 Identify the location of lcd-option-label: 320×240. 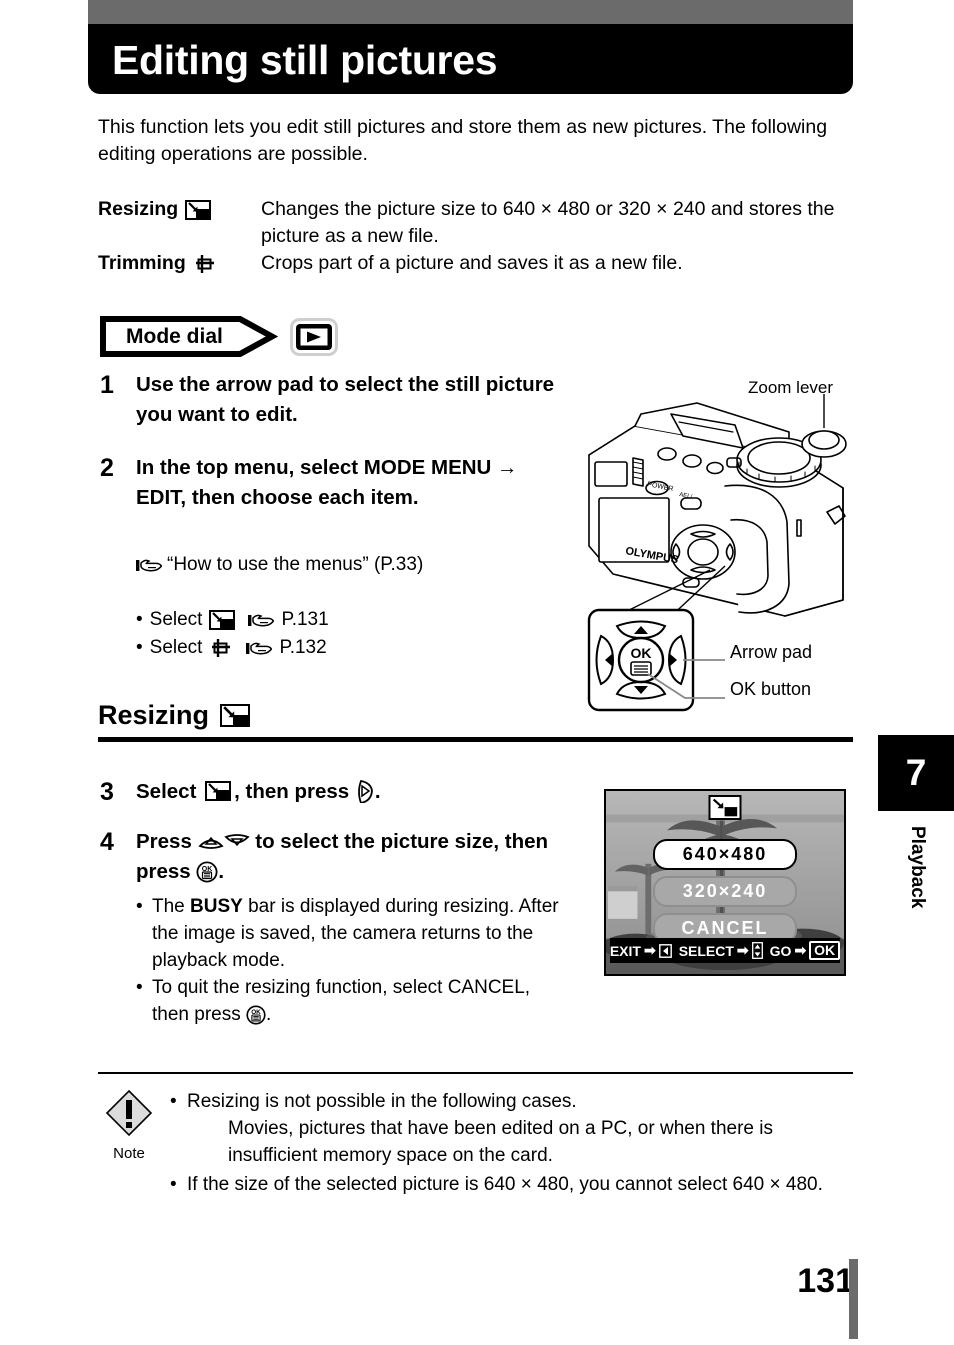
(725, 891).